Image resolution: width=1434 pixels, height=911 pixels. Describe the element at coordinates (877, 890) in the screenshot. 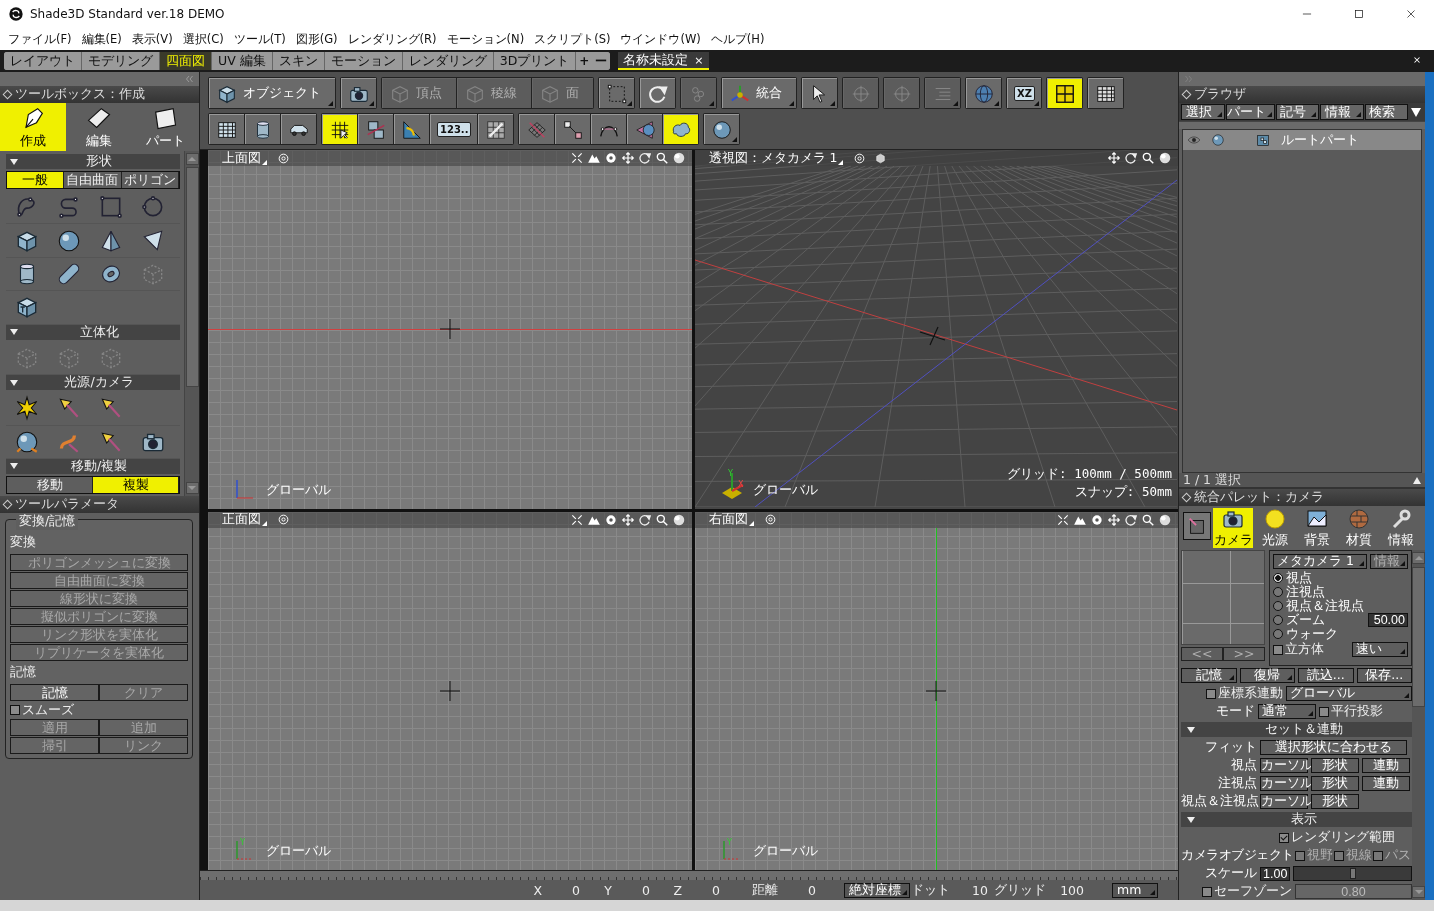

I see `coordinate-mode-dropdown: 絶対座標` at that location.